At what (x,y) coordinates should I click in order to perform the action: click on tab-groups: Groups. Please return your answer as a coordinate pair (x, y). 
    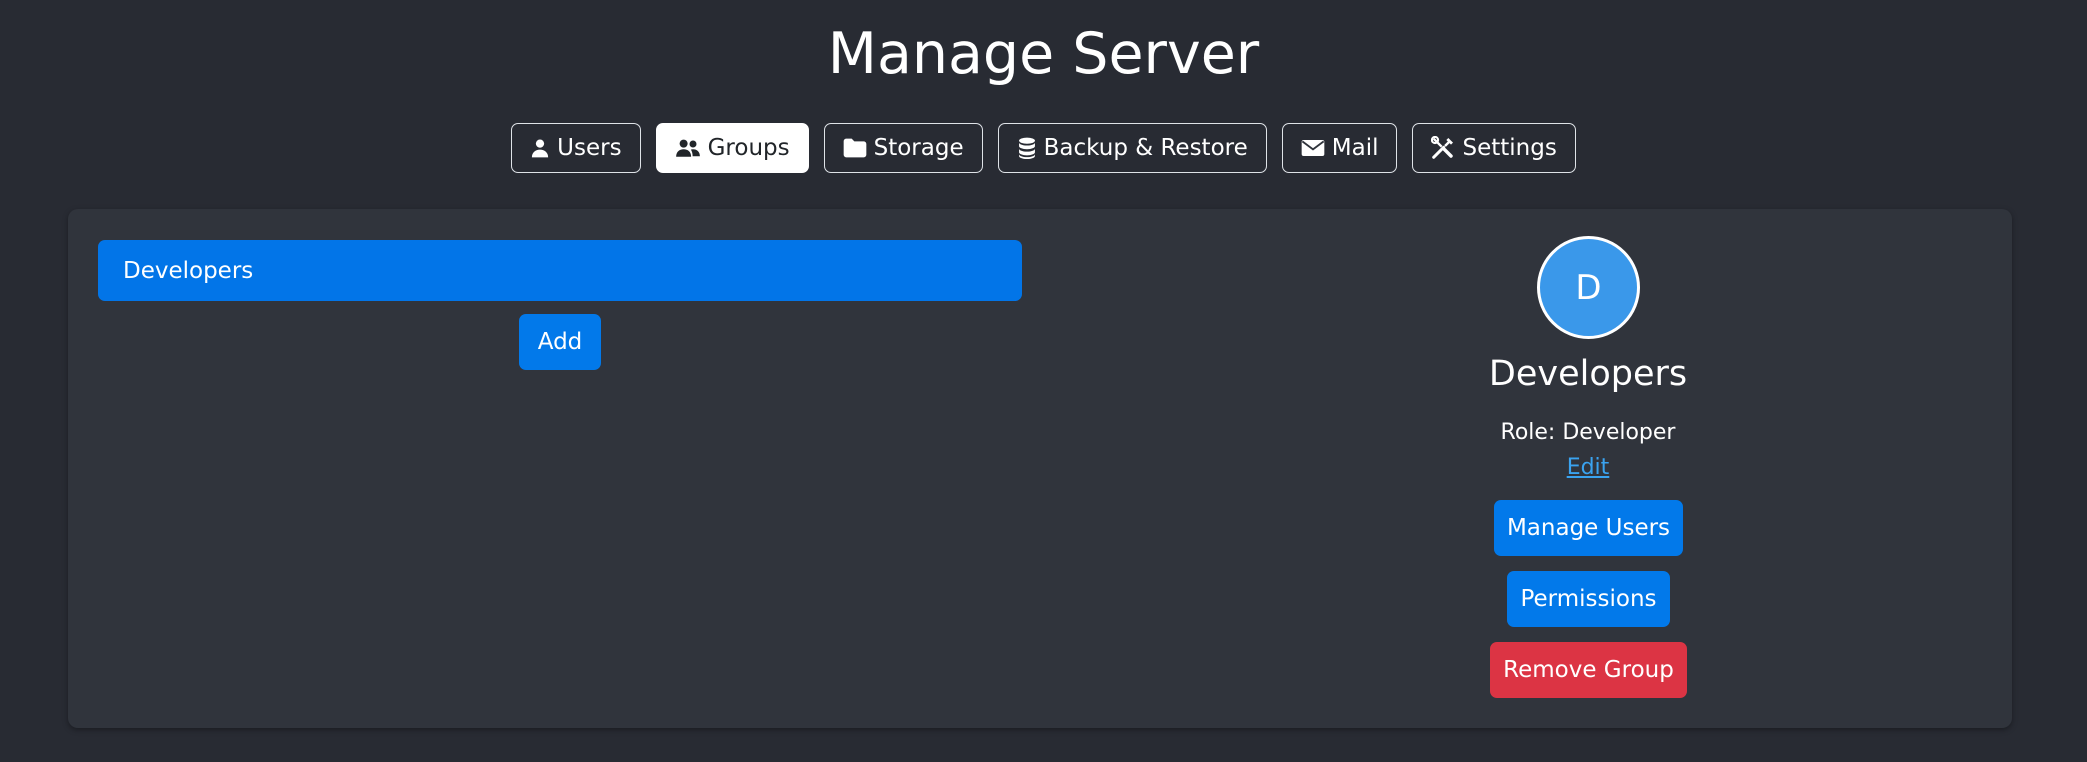
    Looking at the image, I should click on (732, 148).